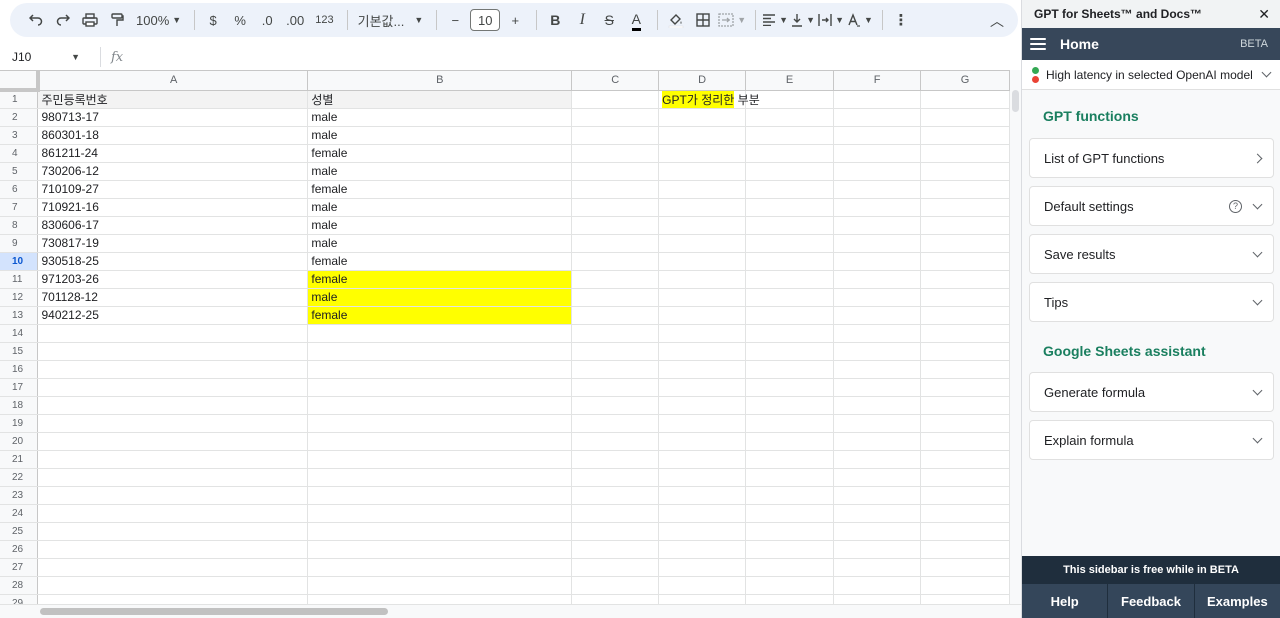 The width and height of the screenshot is (1280, 618). I want to click on vertical-scroll-thumb, so click(1015, 101).